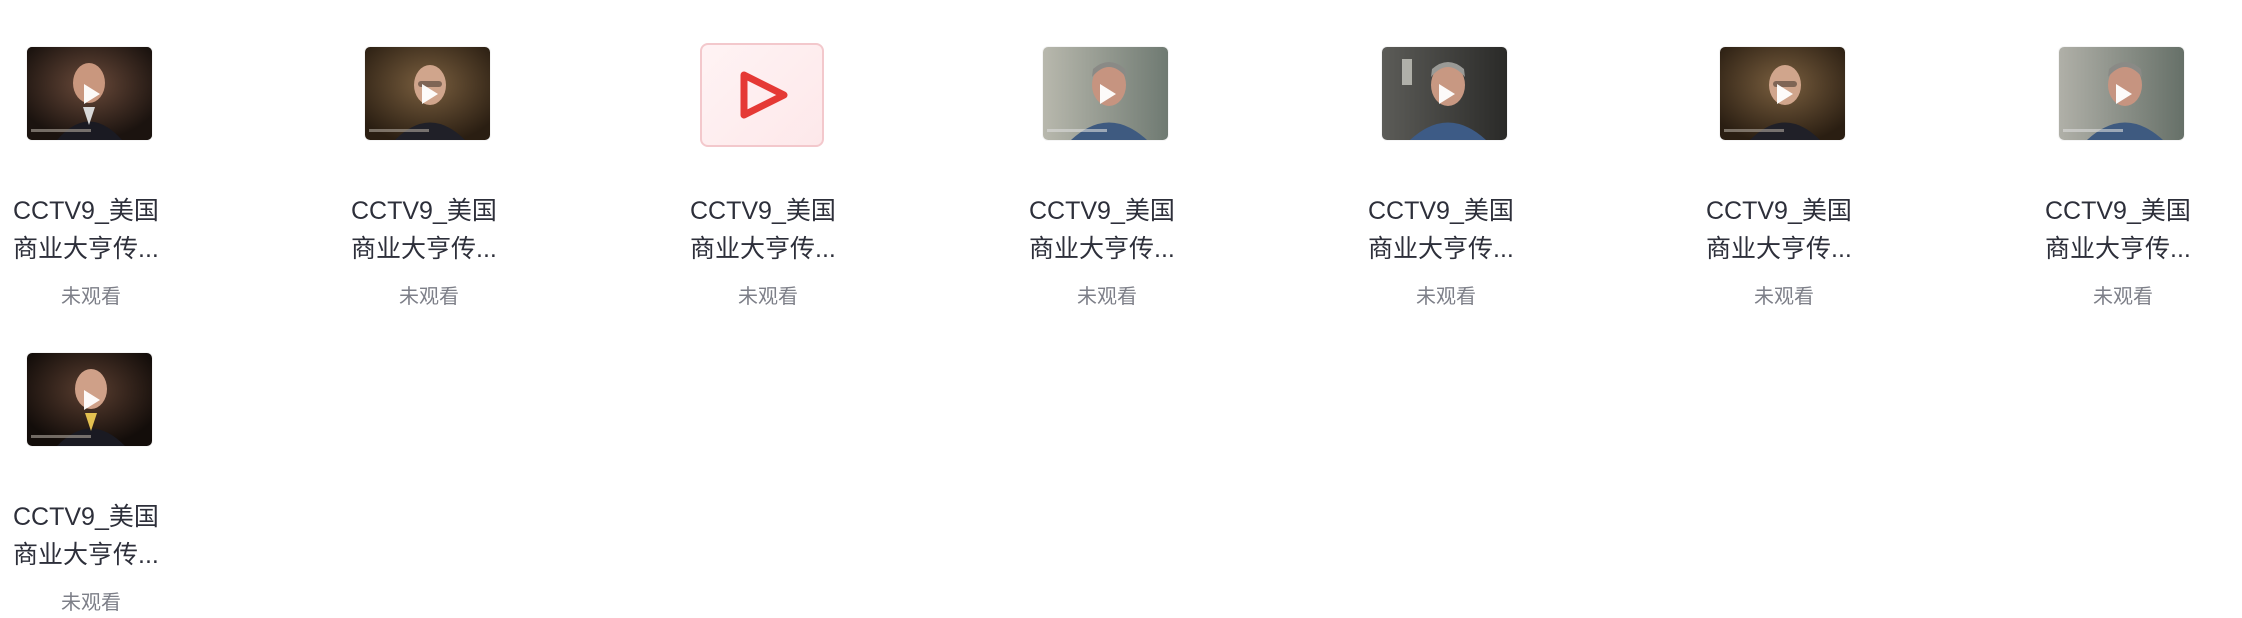 This screenshot has height=618, width=2242. I want to click on video-card-1: CCTV9_美国 商业大亨传... 未观看, so click(80, 154).